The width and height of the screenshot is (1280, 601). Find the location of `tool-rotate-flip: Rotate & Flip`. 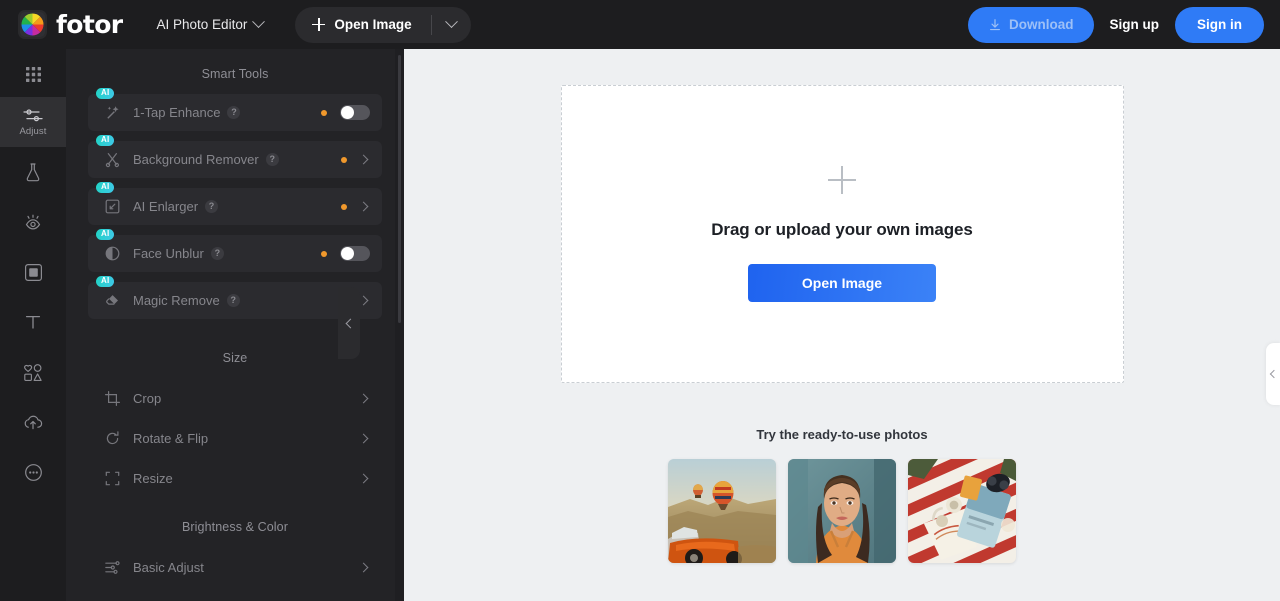

tool-rotate-flip: Rotate & Flip is located at coordinates (235, 438).